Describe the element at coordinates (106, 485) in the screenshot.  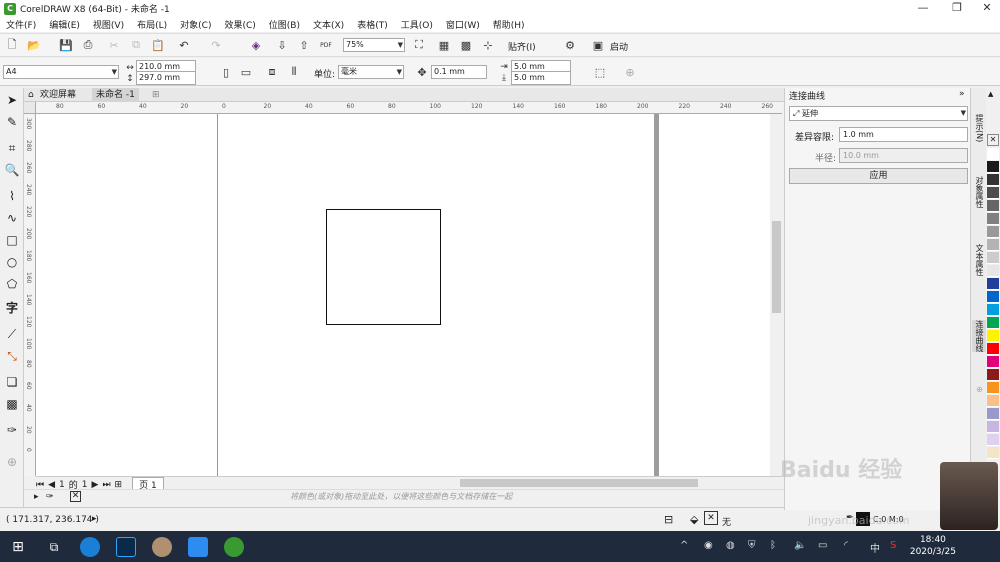
I see `last-page-icon: ⏭` at that location.